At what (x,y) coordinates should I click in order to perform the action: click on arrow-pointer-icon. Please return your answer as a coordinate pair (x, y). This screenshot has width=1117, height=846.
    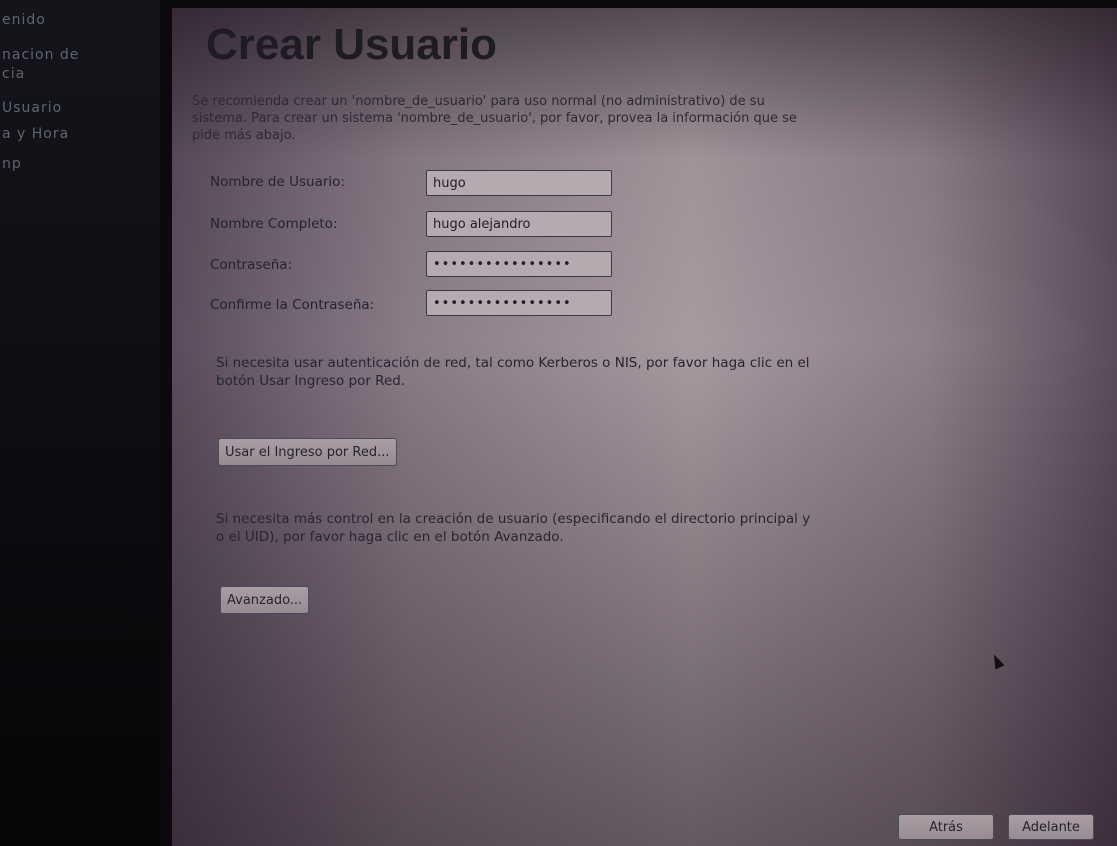
    Looking at the image, I should click on (997, 661).